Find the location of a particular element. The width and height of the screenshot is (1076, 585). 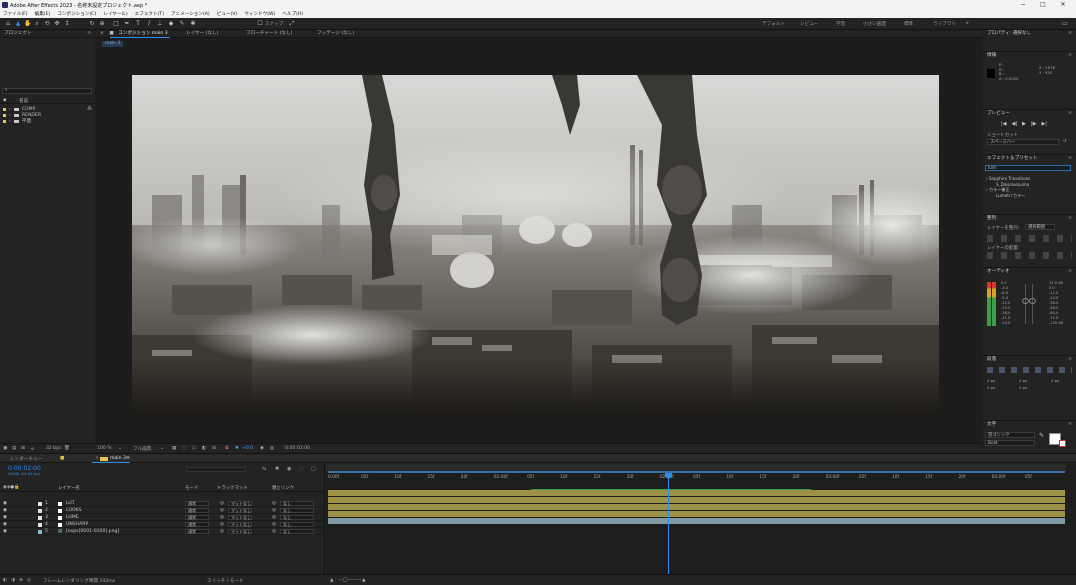

effects-presets-panel-menu-icon: ≡ is located at coordinates (1070, 159).